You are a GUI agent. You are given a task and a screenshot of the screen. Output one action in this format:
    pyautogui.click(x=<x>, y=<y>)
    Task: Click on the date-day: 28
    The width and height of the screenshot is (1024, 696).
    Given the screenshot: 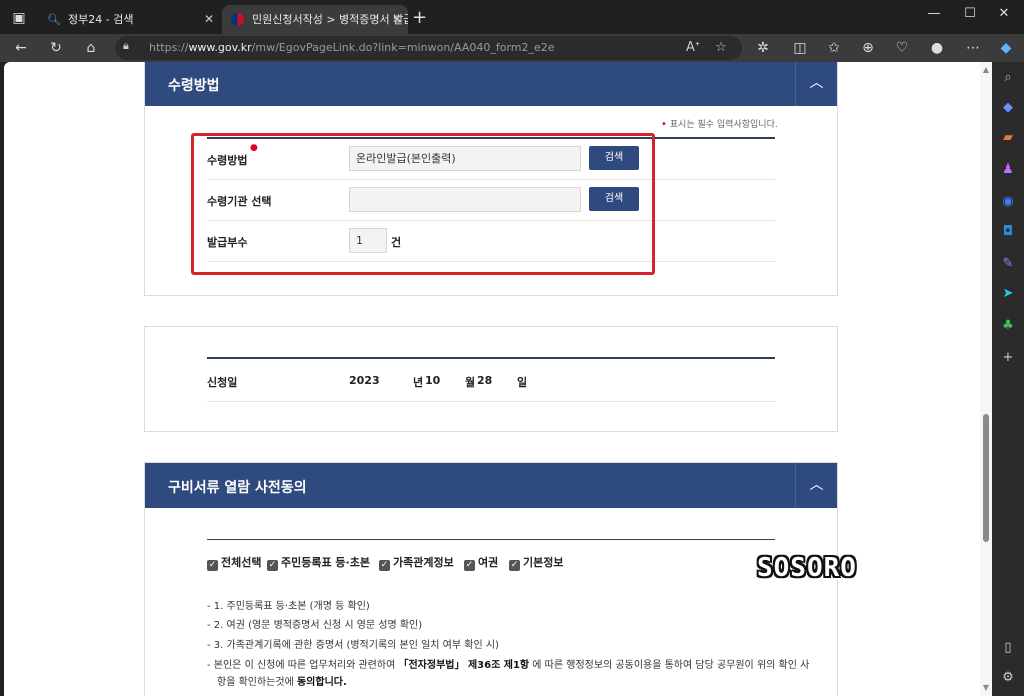 What is the action you would take?
    pyautogui.click(x=485, y=380)
    